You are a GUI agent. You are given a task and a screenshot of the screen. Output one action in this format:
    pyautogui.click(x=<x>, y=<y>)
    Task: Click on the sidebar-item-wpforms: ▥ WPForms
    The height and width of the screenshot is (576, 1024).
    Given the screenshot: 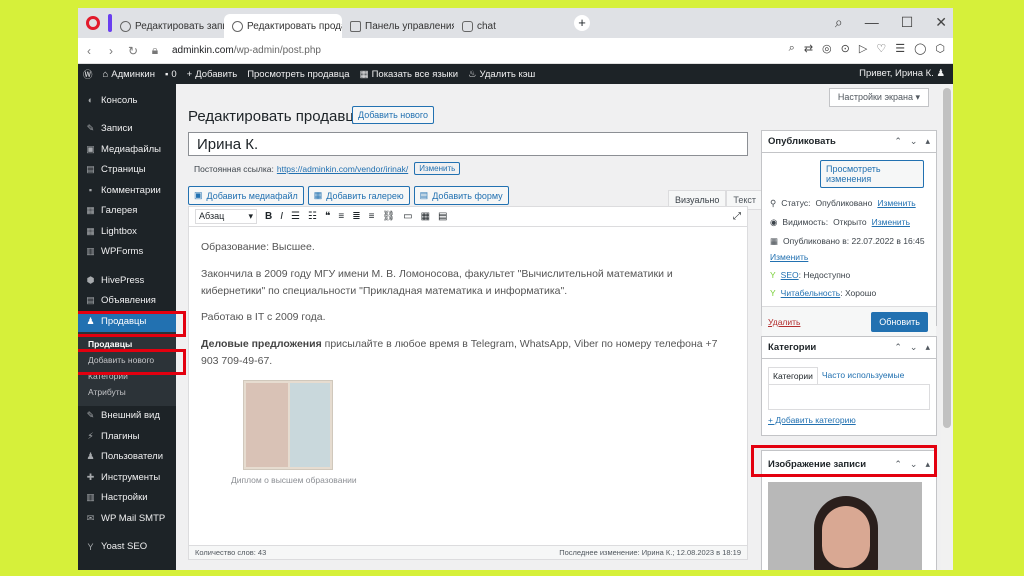 What is the action you would take?
    pyautogui.click(x=127, y=252)
    